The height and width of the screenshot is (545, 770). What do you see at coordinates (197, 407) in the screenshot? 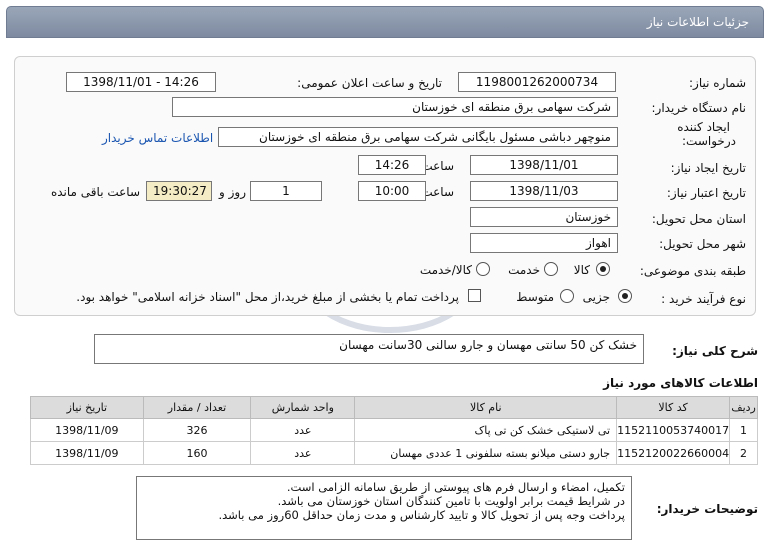
I see `col-quantity: تعداد / مقدار` at bounding box center [197, 407].